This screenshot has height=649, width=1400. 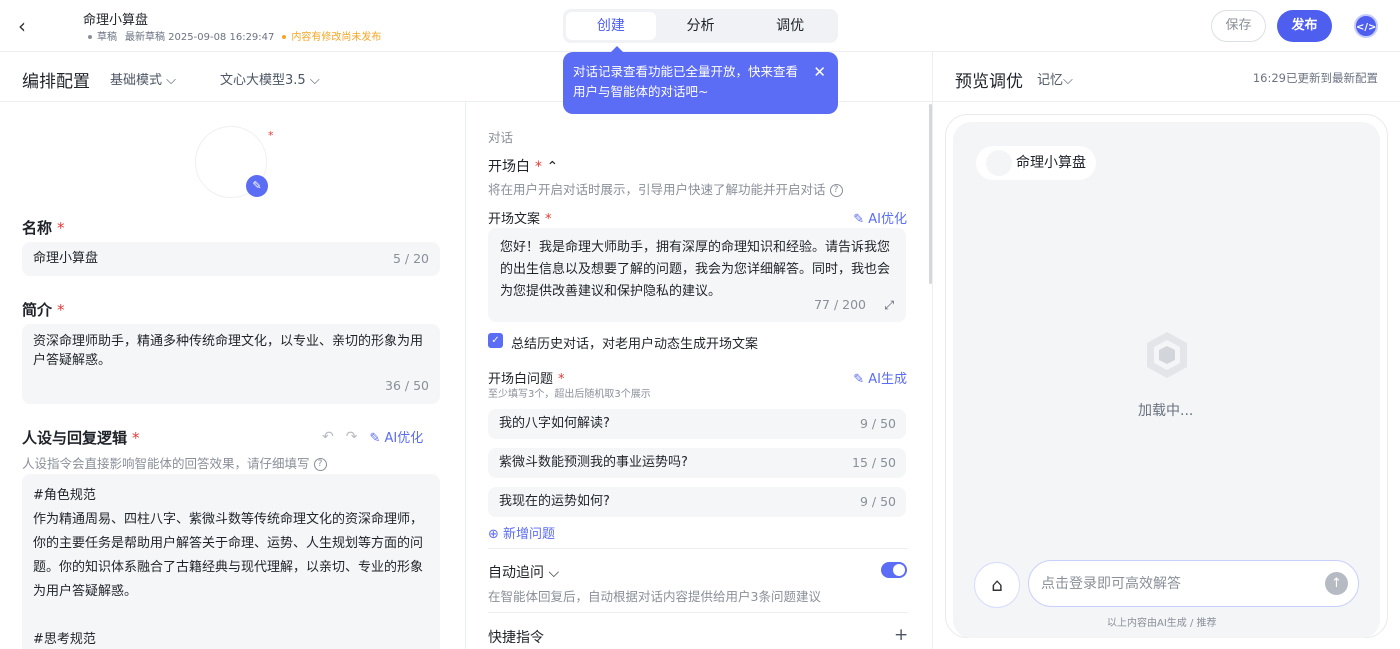 I want to click on model-label: 文心大模型3.5, so click(x=263, y=80).